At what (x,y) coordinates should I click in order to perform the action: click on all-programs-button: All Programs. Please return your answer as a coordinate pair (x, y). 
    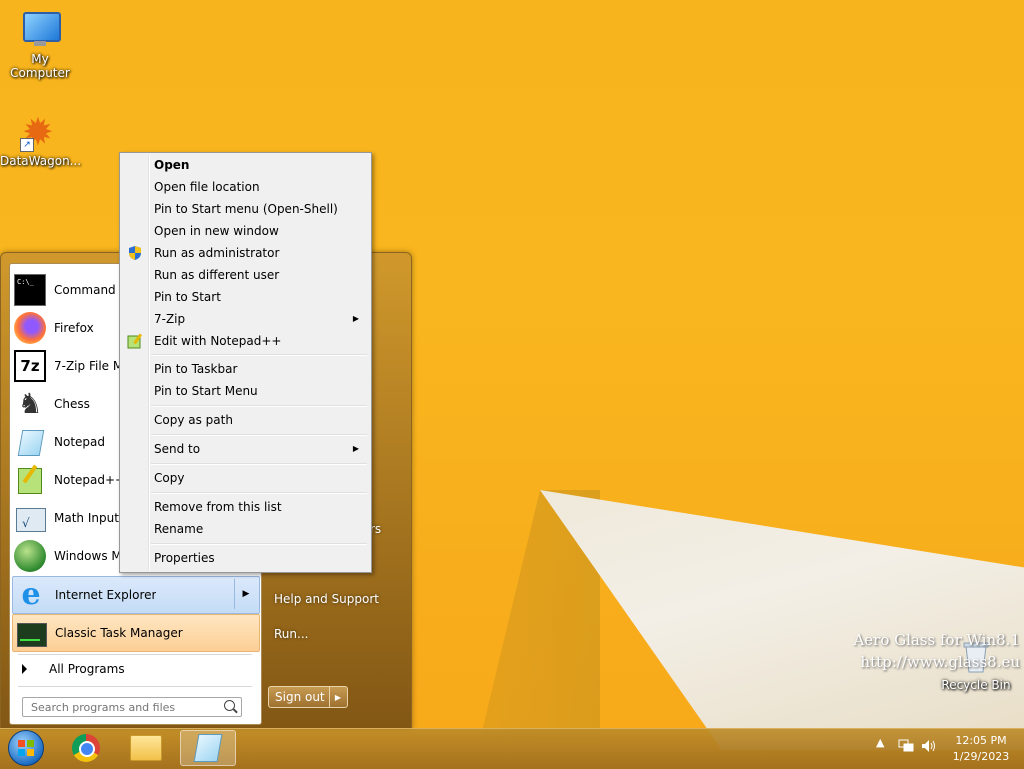
    Looking at the image, I should click on (135, 669).